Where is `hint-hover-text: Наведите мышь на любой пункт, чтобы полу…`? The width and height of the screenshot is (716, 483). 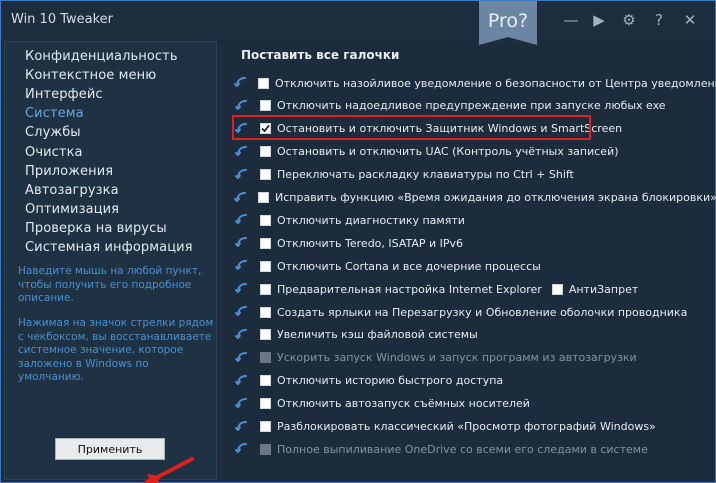
hint-hover-text: Наведите мышь на любой пункт, чтобы полу… is located at coordinates (110, 284).